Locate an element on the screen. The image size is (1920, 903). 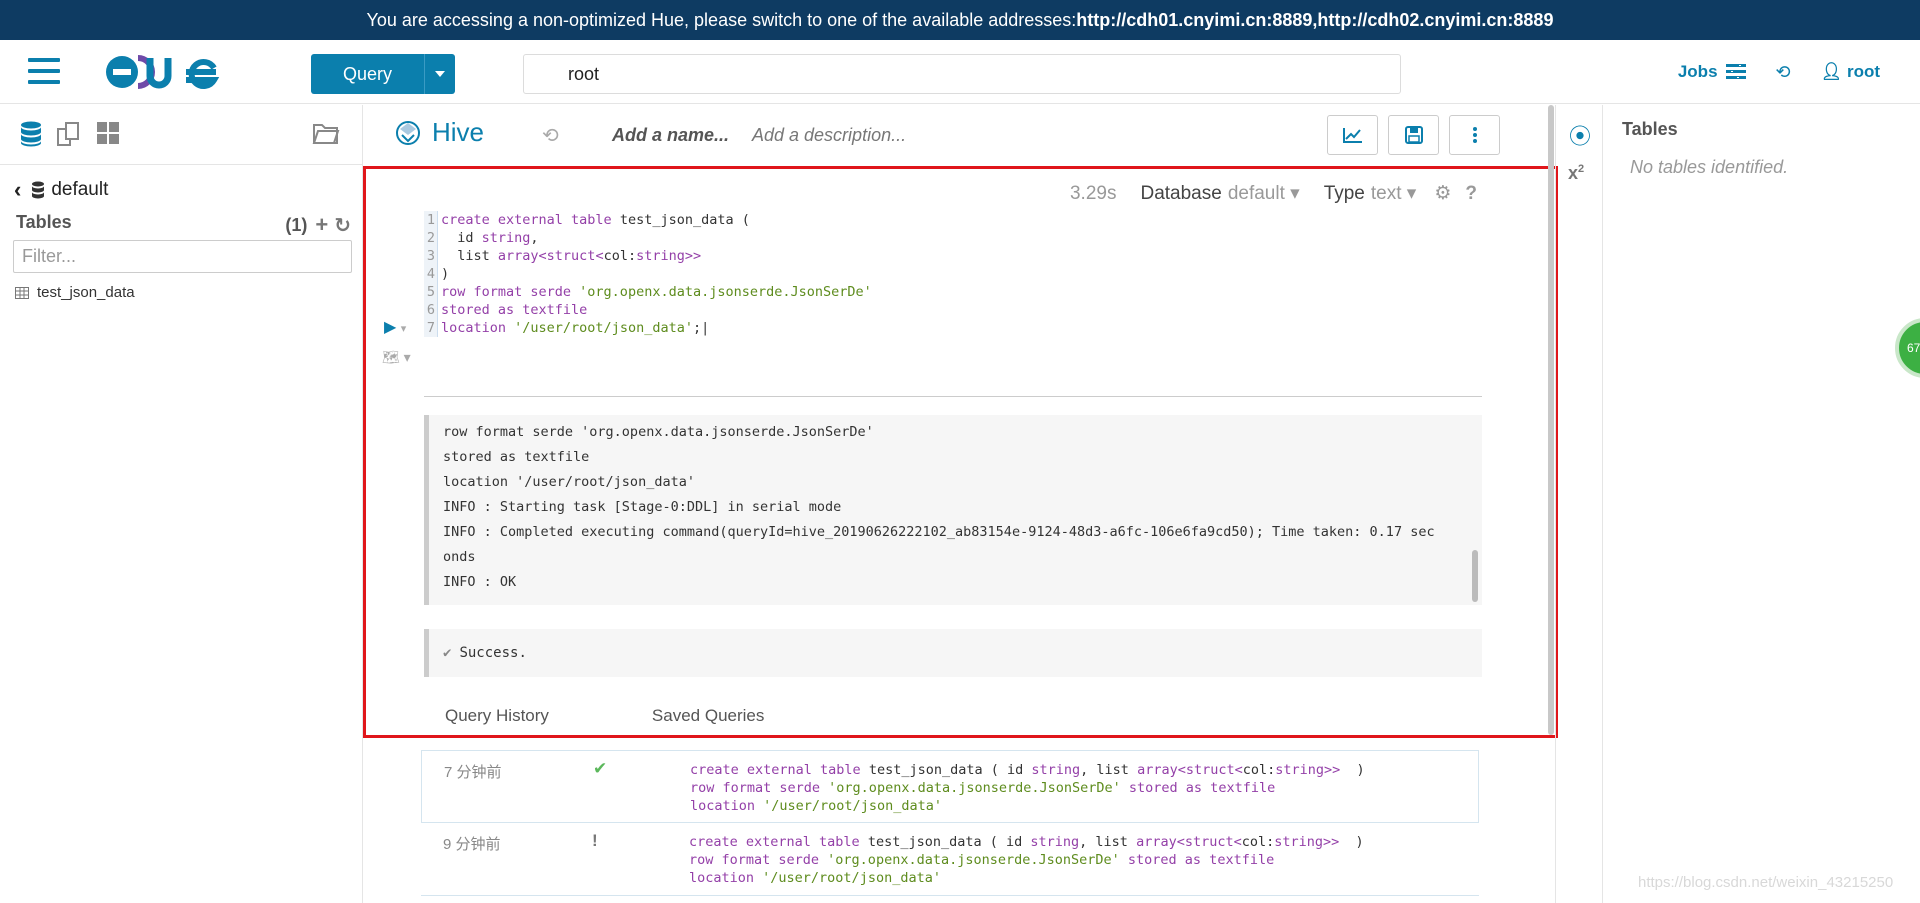
log-line: INFO : OK is located at coordinates (480, 582).